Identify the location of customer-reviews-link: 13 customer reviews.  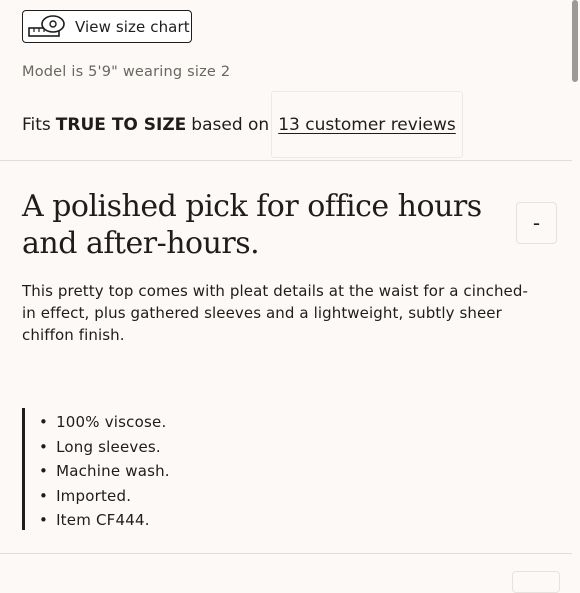
(367, 125).